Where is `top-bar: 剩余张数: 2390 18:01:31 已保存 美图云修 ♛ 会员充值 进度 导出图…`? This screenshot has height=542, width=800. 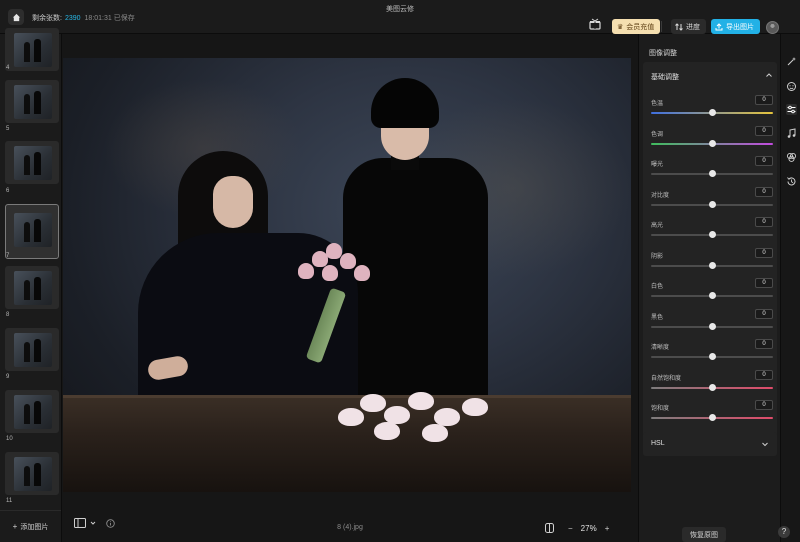
top-bar: 剩余张数: 2390 18:01:31 已保存 美图云修 ♛ 会员充值 进度 导出图… is located at coordinates (400, 17).